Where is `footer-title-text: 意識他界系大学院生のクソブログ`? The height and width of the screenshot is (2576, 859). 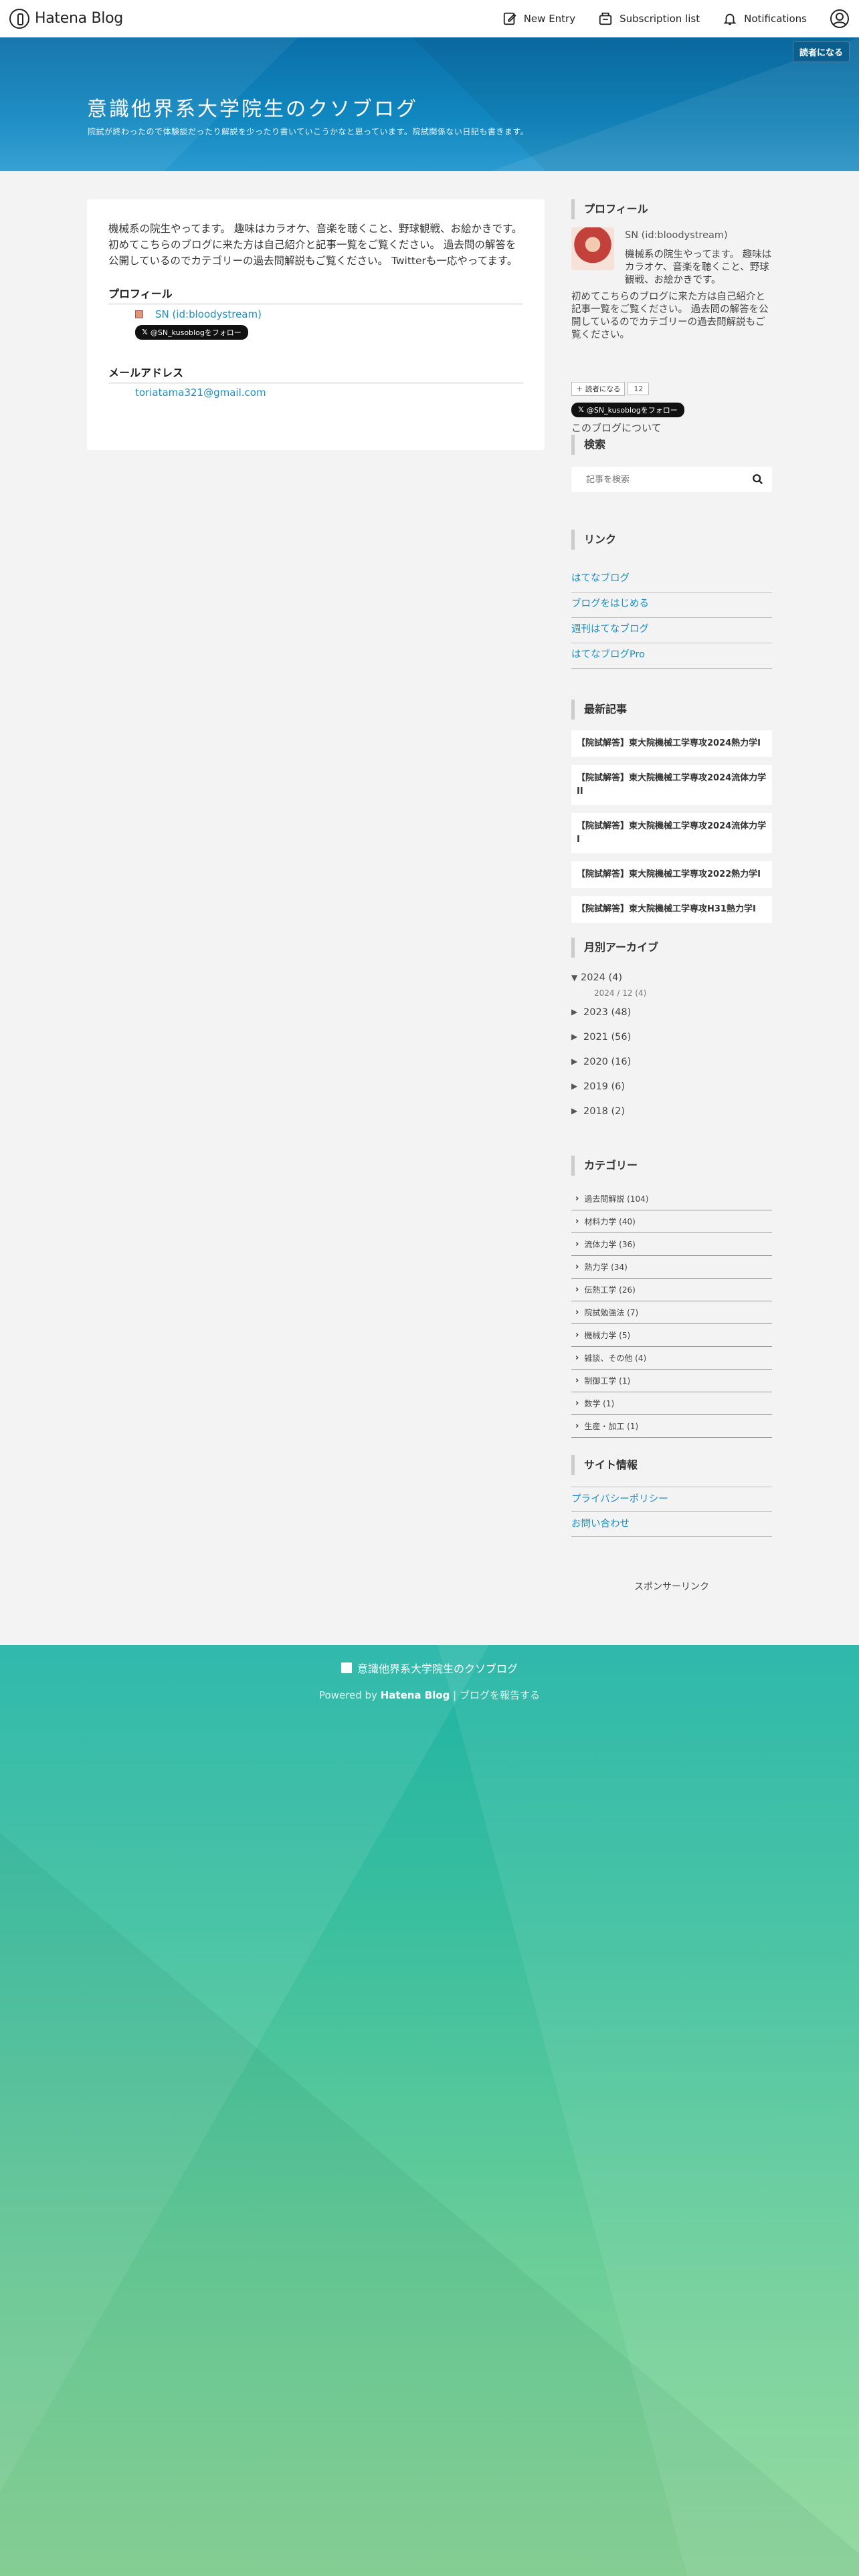 footer-title-text: 意識他界系大学院生のクソブログ is located at coordinates (438, 1669).